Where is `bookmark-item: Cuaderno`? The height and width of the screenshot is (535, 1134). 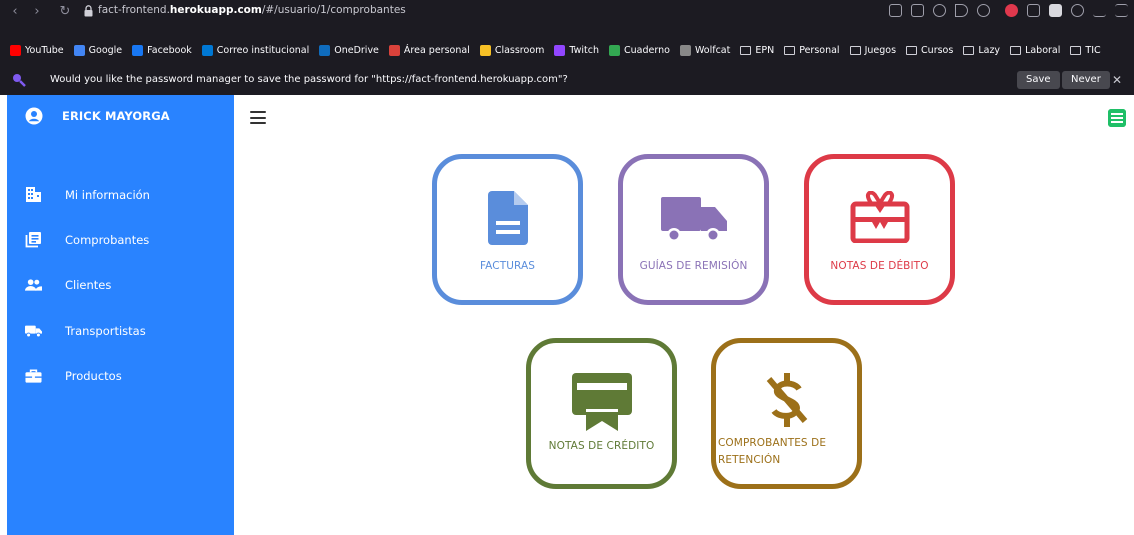 bookmark-item: Cuaderno is located at coordinates (639, 50).